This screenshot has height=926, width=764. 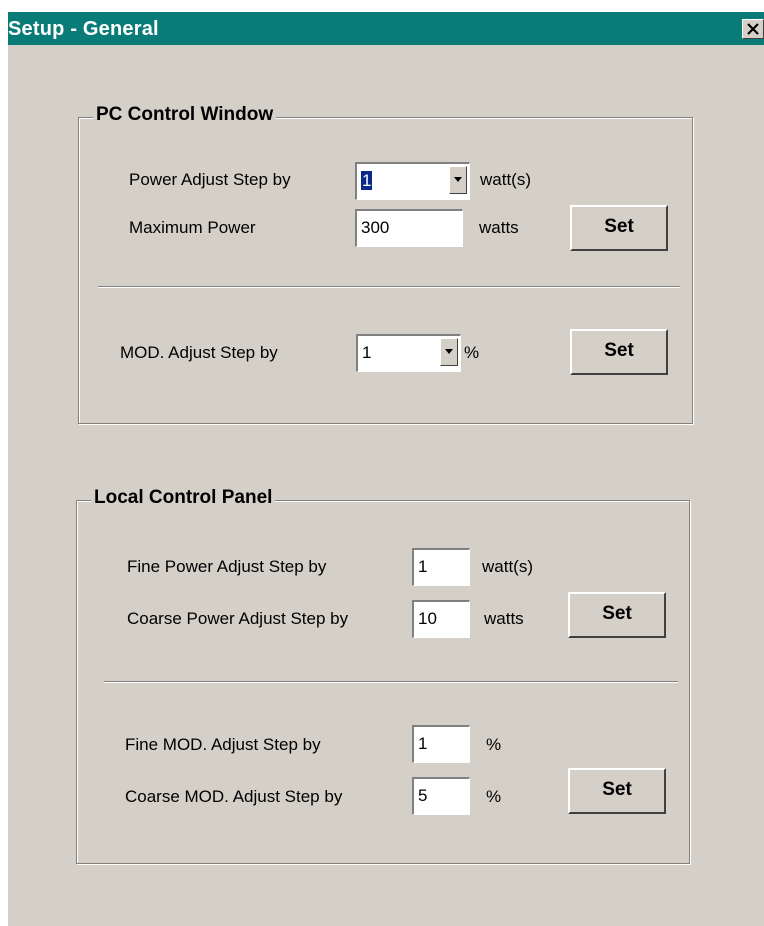 What do you see at coordinates (409, 228) in the screenshot?
I see `max-power-input: 300` at bounding box center [409, 228].